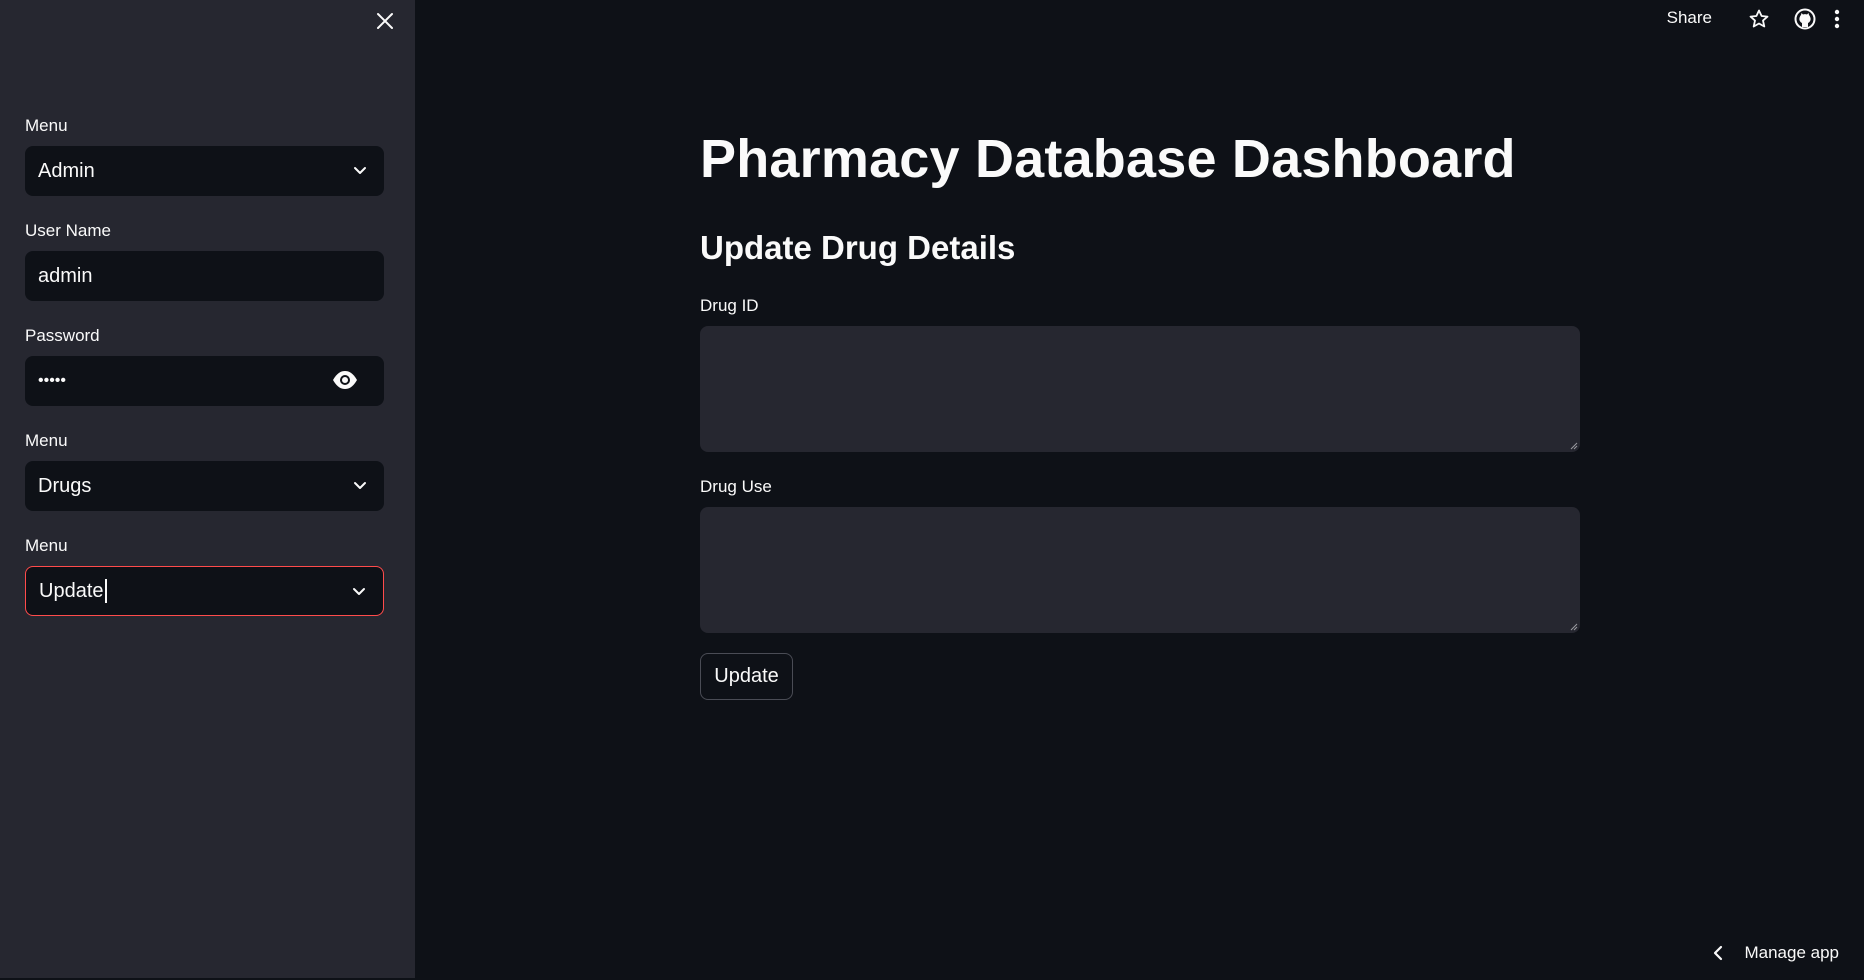 This screenshot has height=980, width=1864. What do you see at coordinates (345, 380) in the screenshot?
I see `eye-icon` at bounding box center [345, 380].